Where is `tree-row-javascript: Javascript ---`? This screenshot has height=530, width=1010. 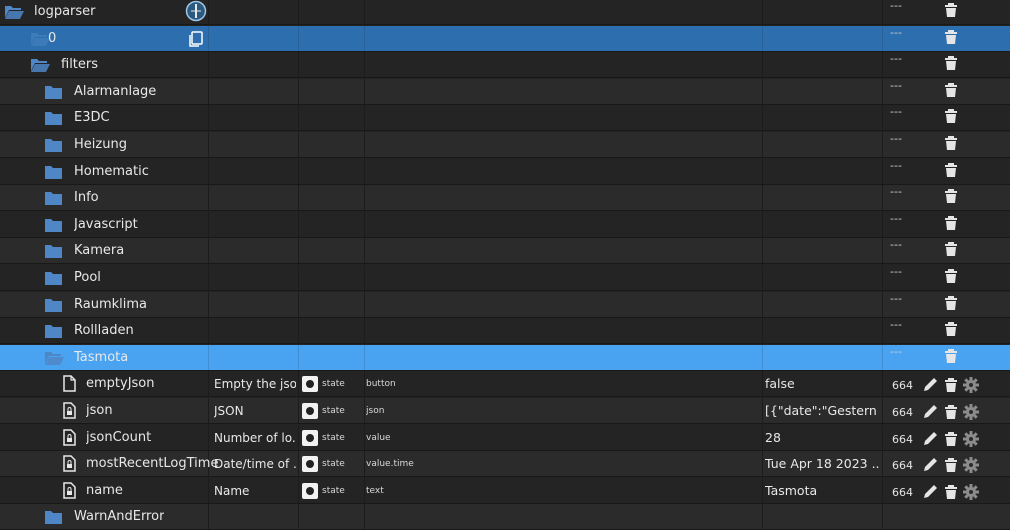 tree-row-javascript: Javascript --- is located at coordinates (505, 225).